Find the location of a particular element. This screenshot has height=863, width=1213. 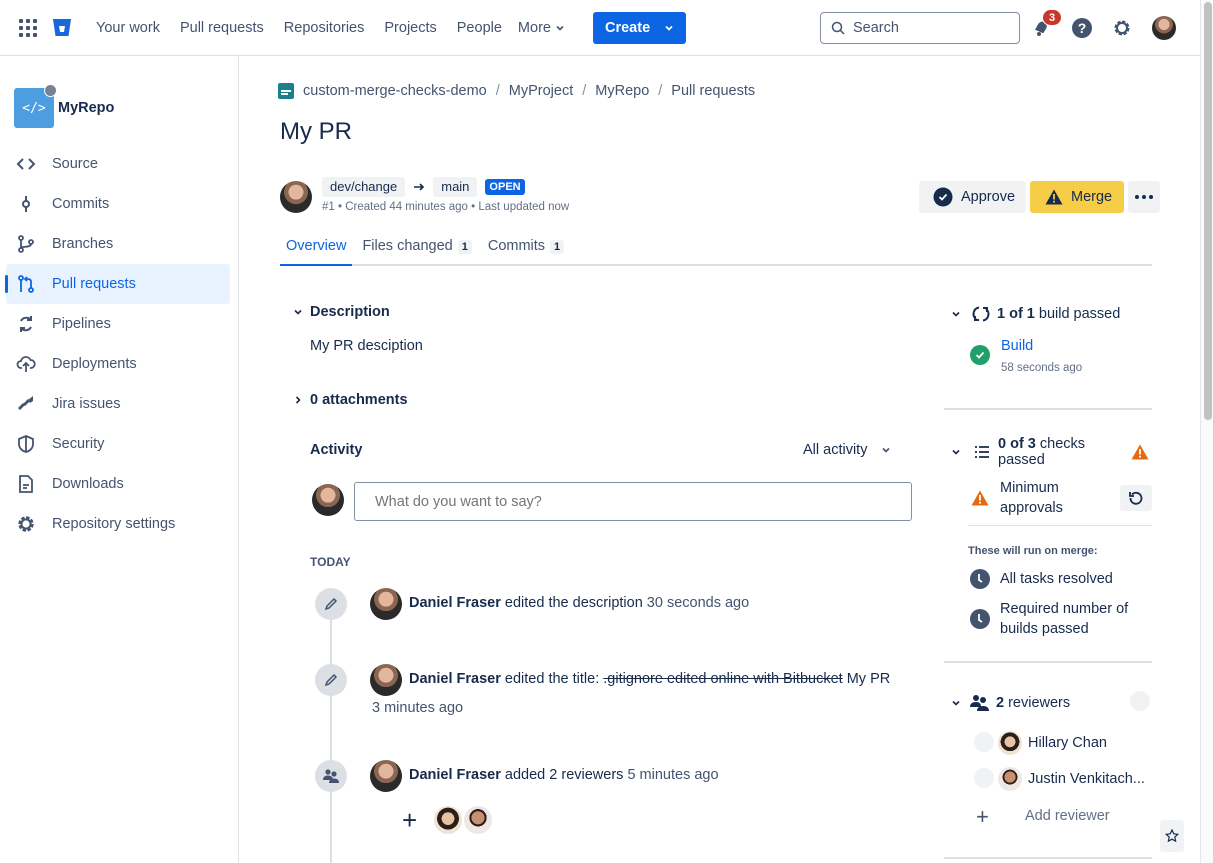

sidebar-item-security: Security is located at coordinates (118, 444).